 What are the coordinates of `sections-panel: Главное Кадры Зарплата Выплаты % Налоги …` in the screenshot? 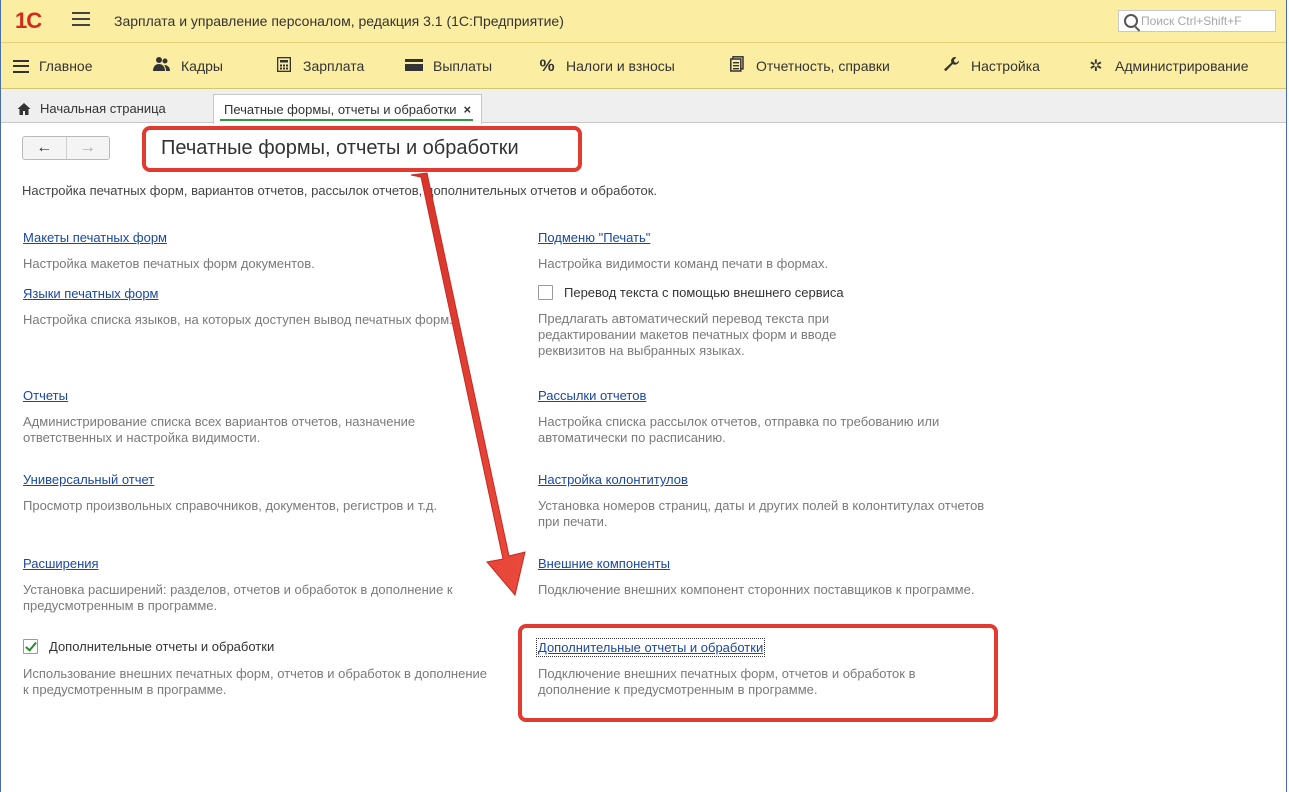 It's located at (643, 66).